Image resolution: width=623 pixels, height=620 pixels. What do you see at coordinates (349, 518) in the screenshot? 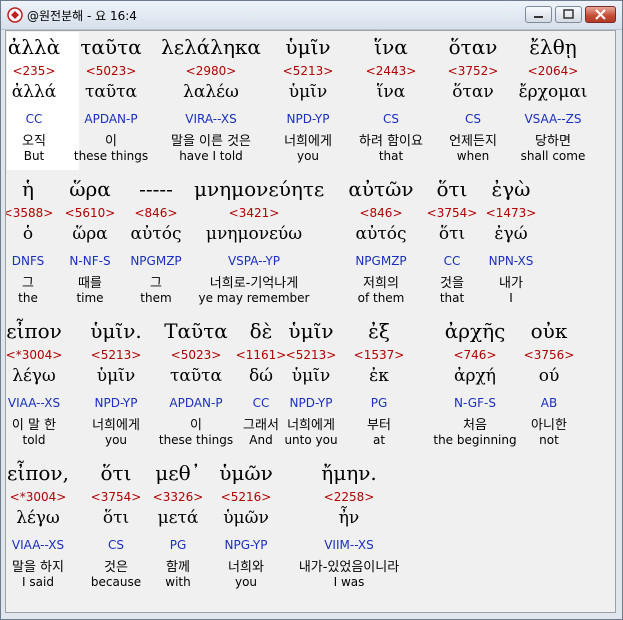
I see `lemma: ἦν` at bounding box center [349, 518].